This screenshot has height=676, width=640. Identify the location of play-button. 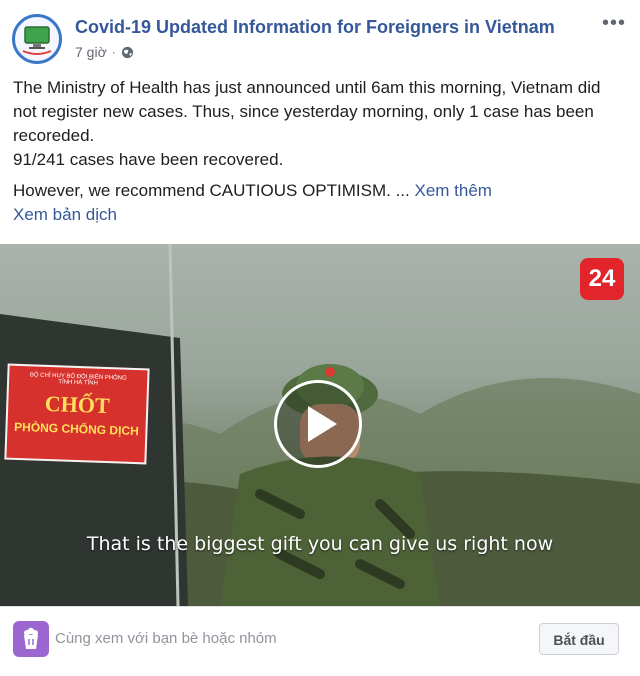
(318, 424).